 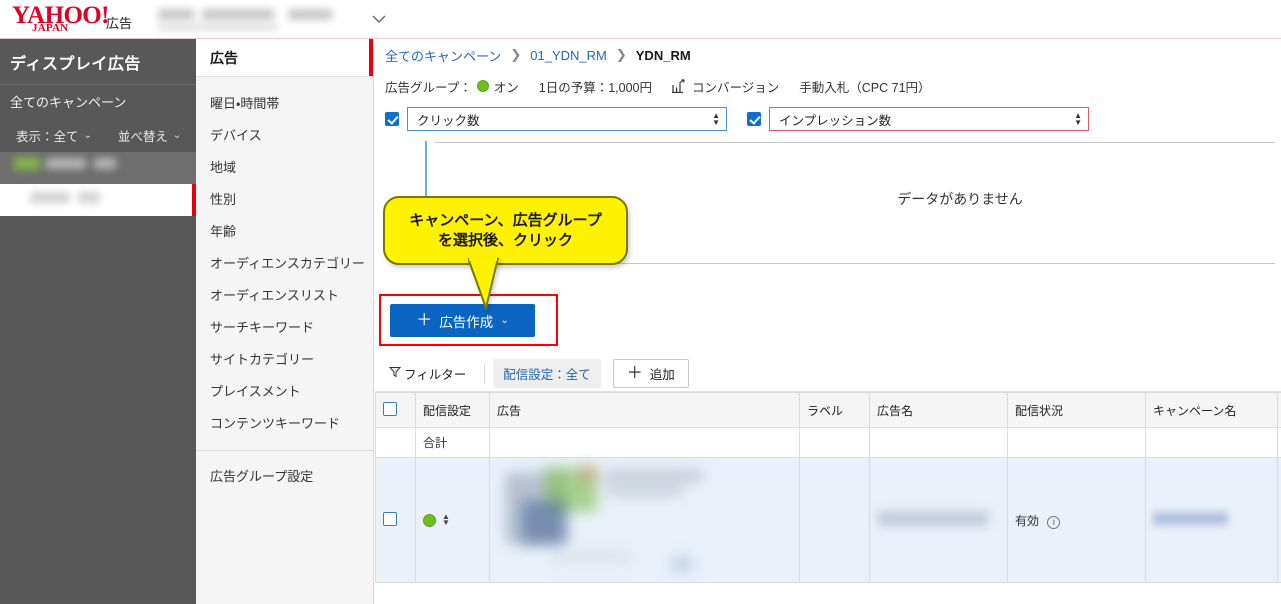 I want to click on table-header-campaign-name: キャンペーン名, so click(x=1211, y=410).